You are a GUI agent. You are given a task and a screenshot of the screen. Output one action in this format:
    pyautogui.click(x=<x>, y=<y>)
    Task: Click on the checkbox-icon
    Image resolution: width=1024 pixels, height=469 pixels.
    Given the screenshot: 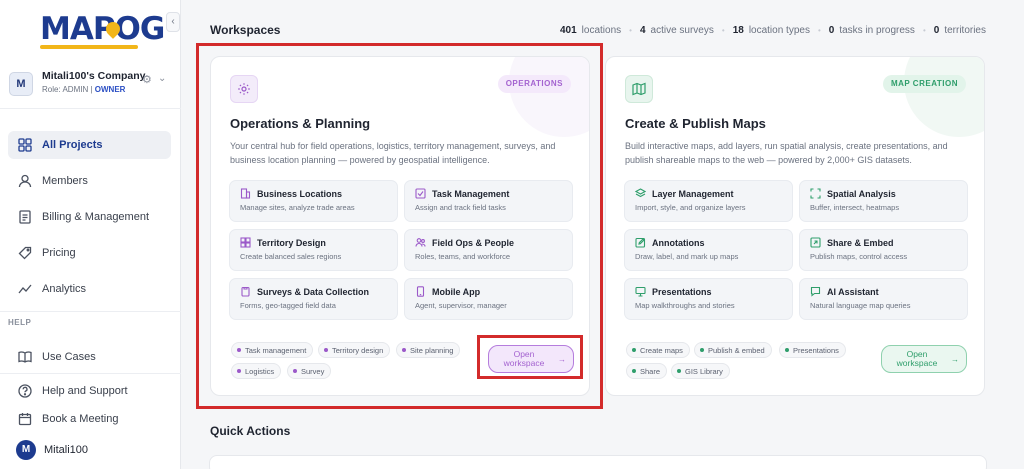 What is the action you would take?
    pyautogui.click(x=420, y=193)
    